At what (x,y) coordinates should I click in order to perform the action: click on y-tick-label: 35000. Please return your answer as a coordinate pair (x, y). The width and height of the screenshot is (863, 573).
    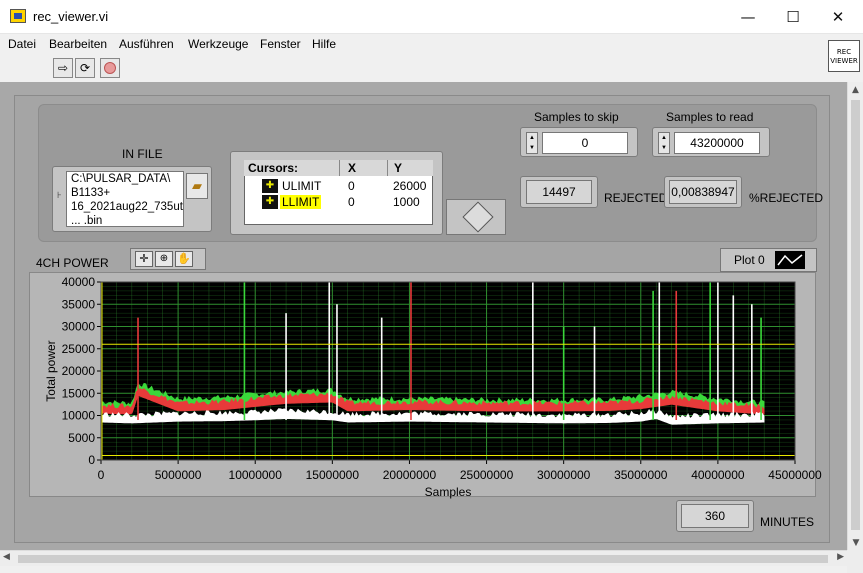
    Looking at the image, I should click on (79, 304).